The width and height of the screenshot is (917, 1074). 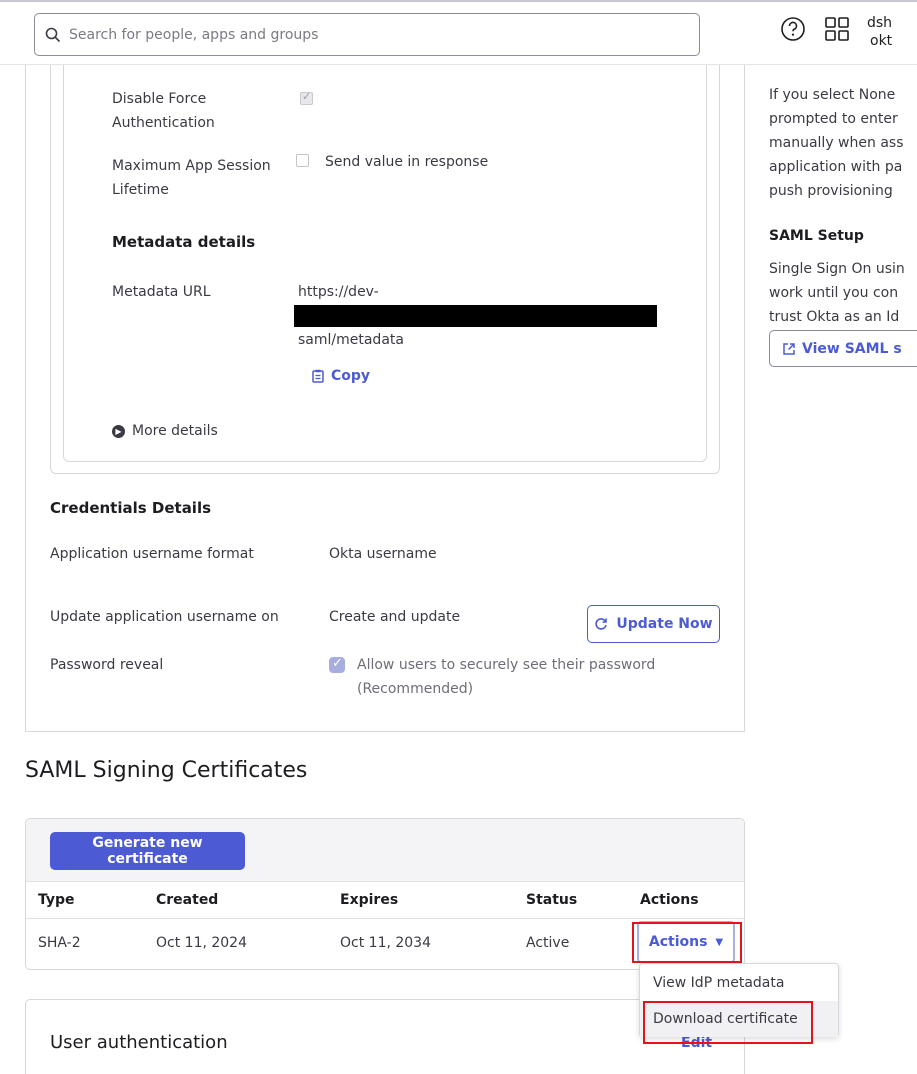 I want to click on redacted-block, so click(x=475, y=316).